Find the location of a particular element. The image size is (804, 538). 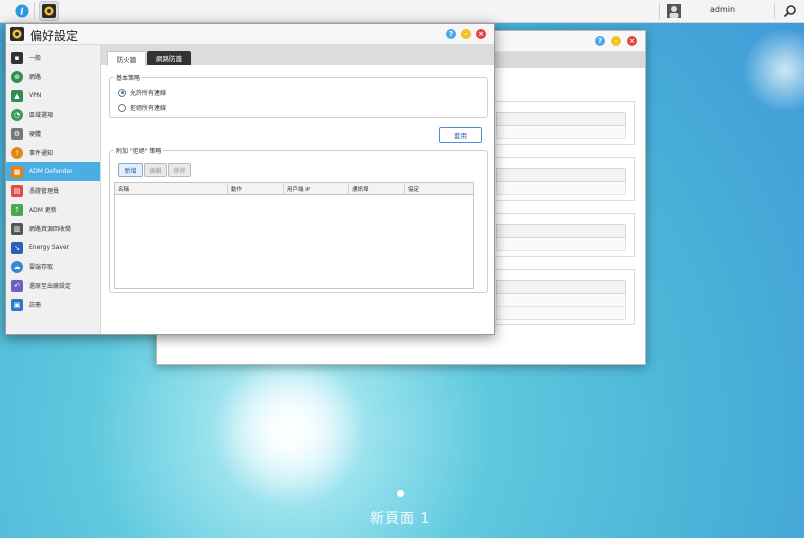

sidebar-item-label: Energy Saver is located at coordinates (49, 247).